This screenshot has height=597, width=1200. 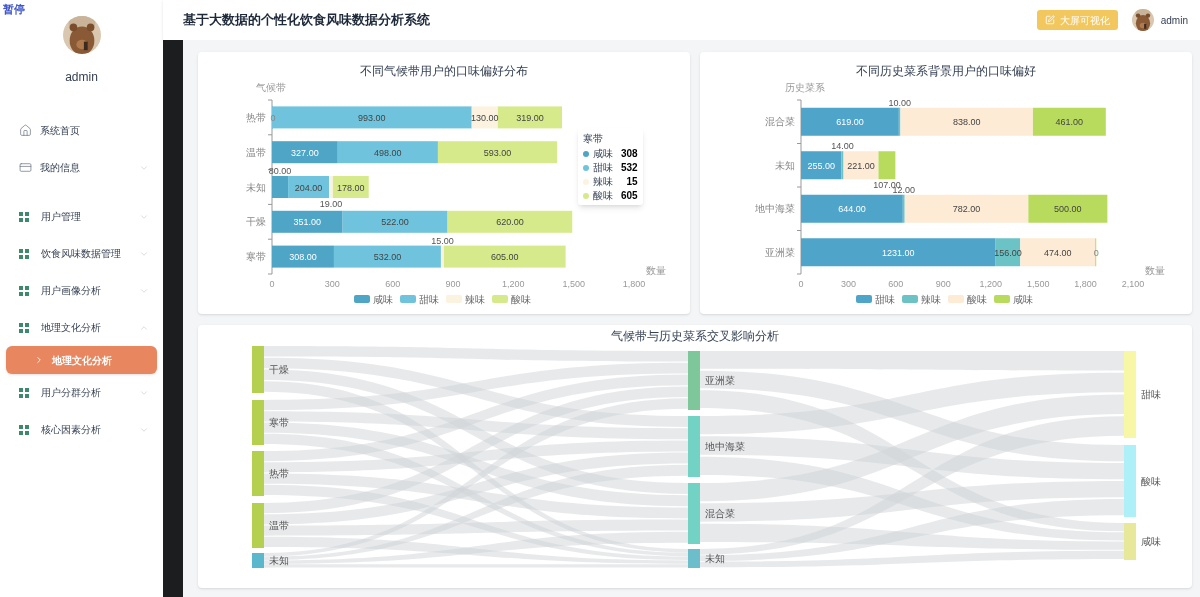 I want to click on data-label: 204.00, so click(x=308, y=187).